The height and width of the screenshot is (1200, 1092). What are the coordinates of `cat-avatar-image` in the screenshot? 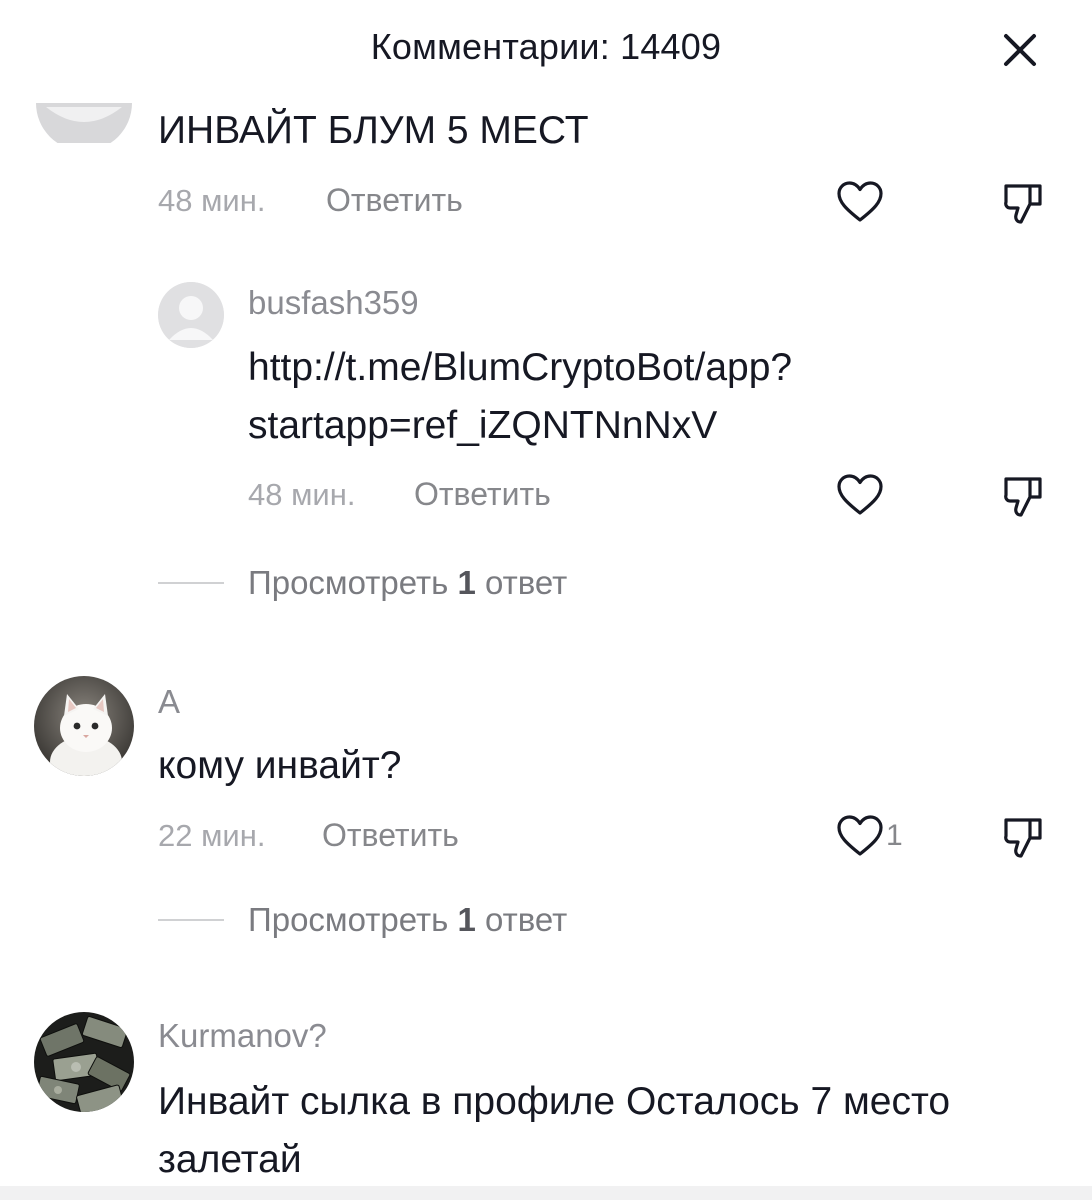 It's located at (84, 726).